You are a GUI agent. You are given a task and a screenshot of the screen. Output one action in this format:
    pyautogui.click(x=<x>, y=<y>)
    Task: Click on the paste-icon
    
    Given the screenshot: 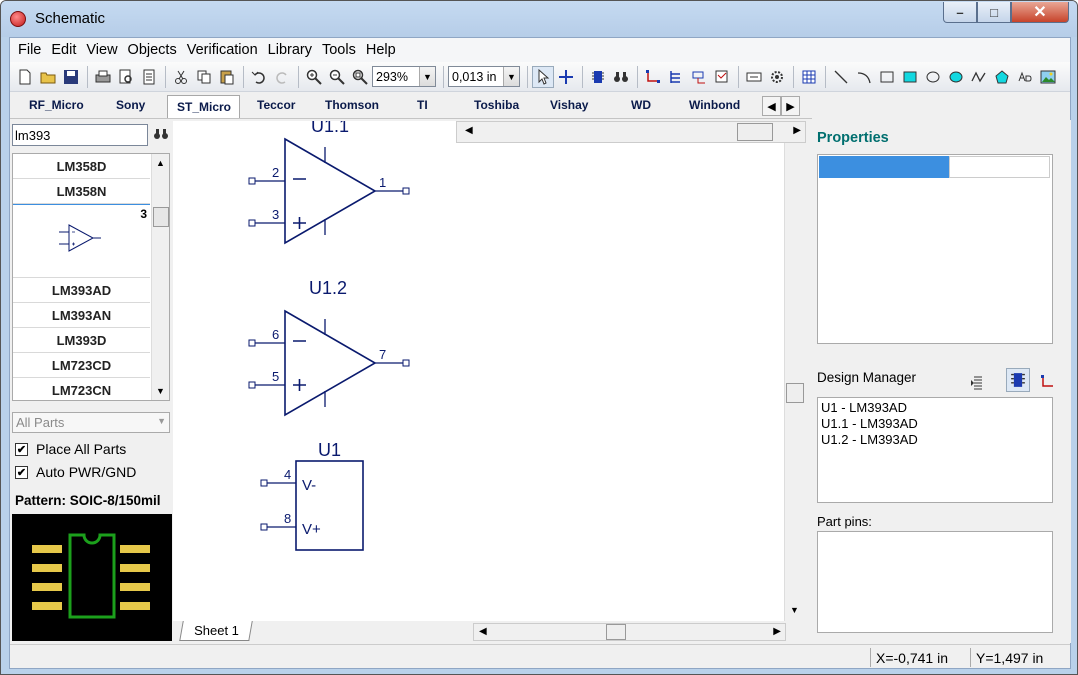 What is the action you would take?
    pyautogui.click(x=227, y=77)
    